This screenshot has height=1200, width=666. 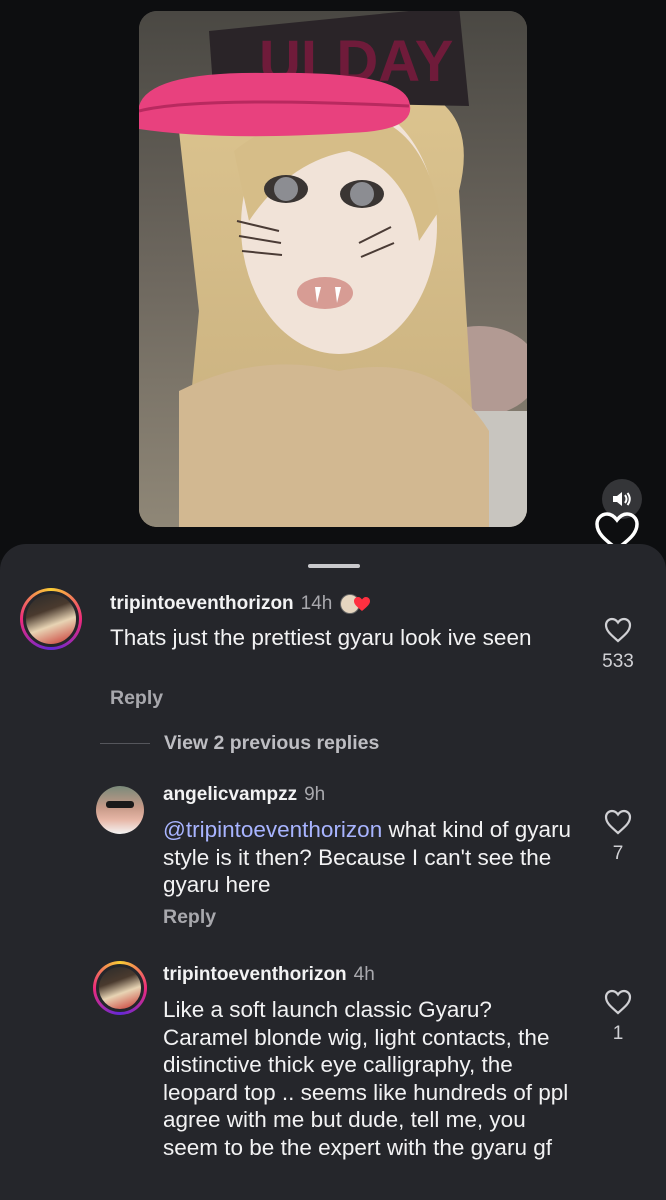 I want to click on like-count: 1, so click(x=618, y=1033).